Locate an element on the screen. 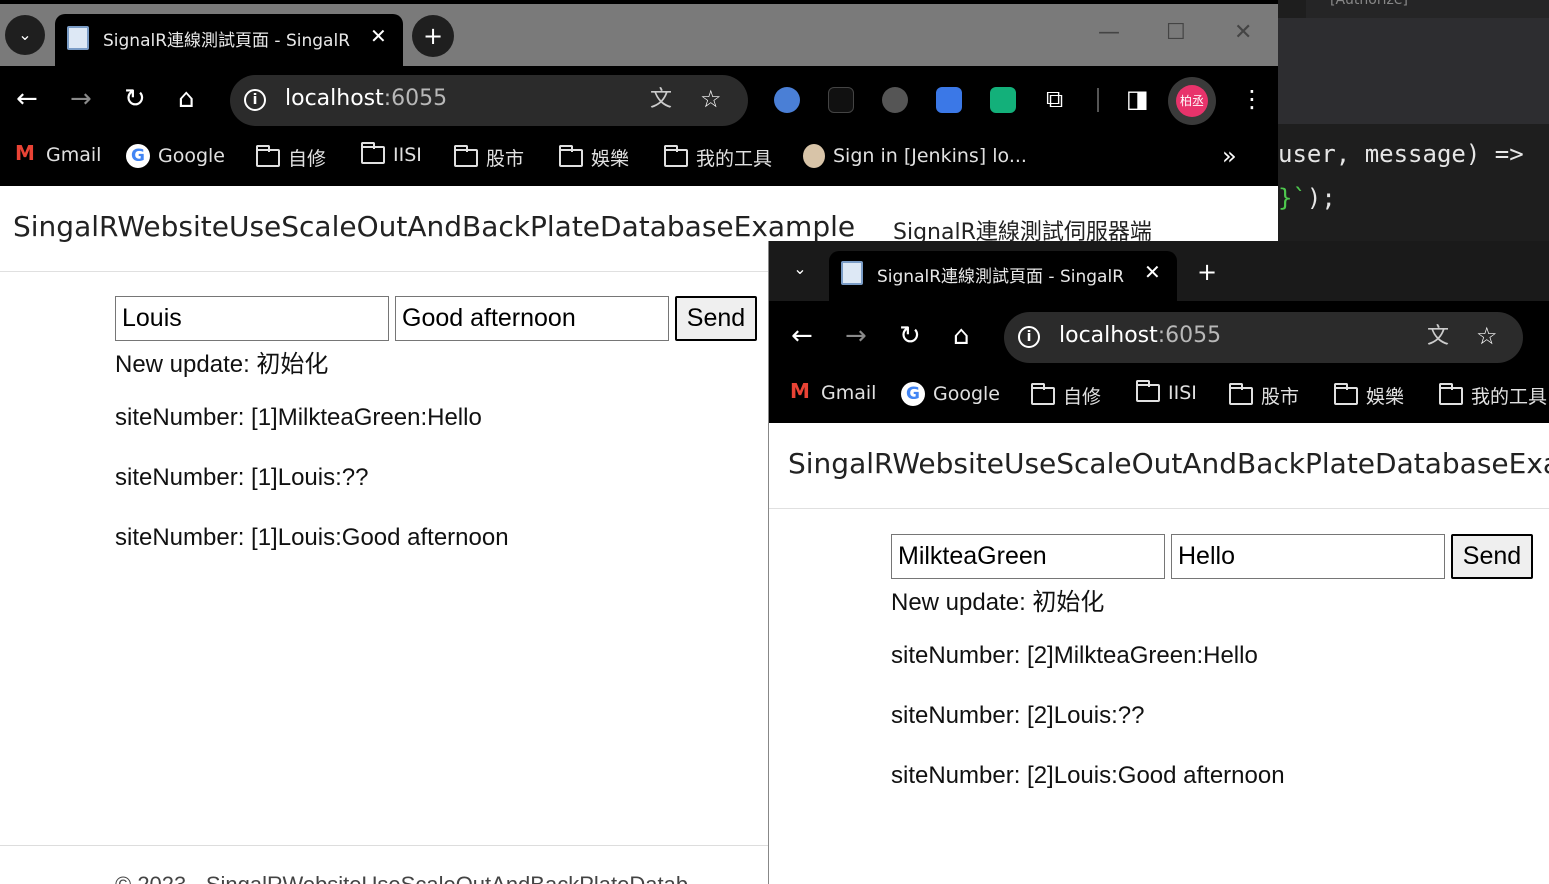 This screenshot has height=884, width=1549. jenkins-icon is located at coordinates (814, 156).